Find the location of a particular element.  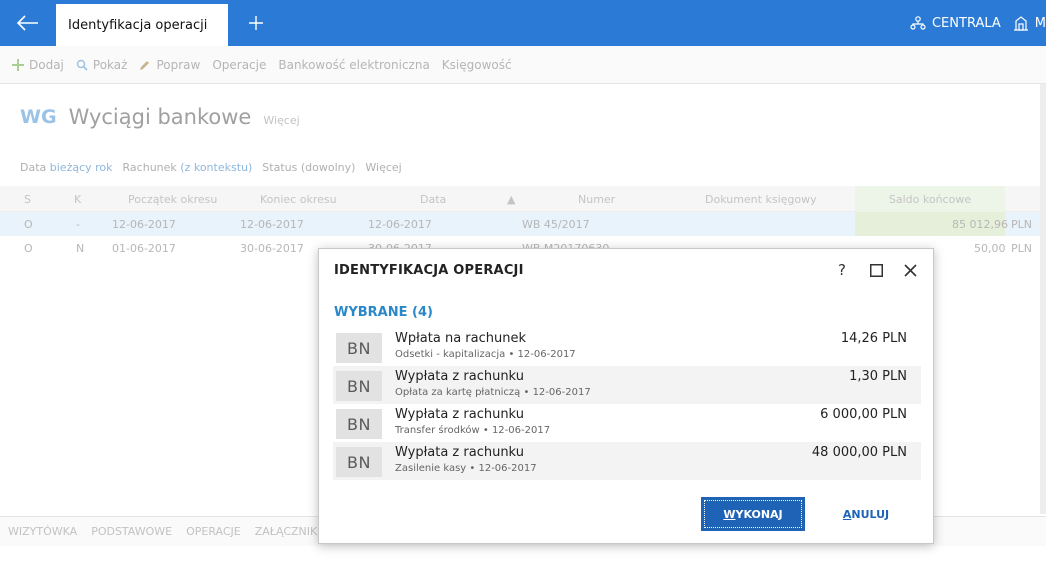

accounting-menu-label: Księgowość is located at coordinates (476, 64).